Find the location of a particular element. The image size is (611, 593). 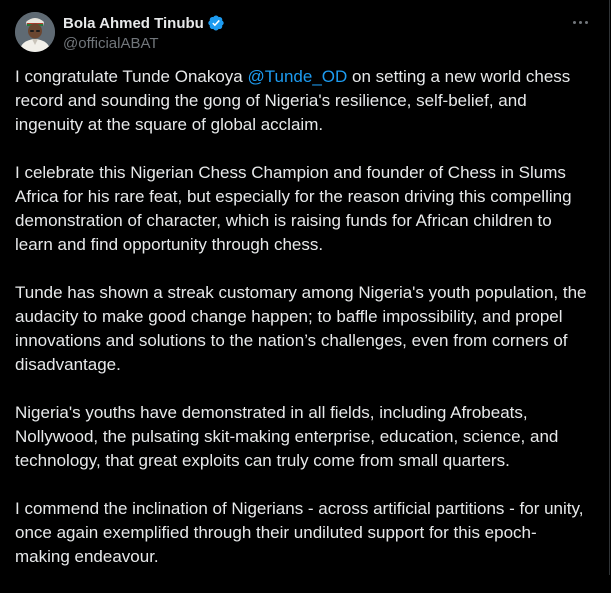

author-handle: @officialABAT is located at coordinates (144, 43).